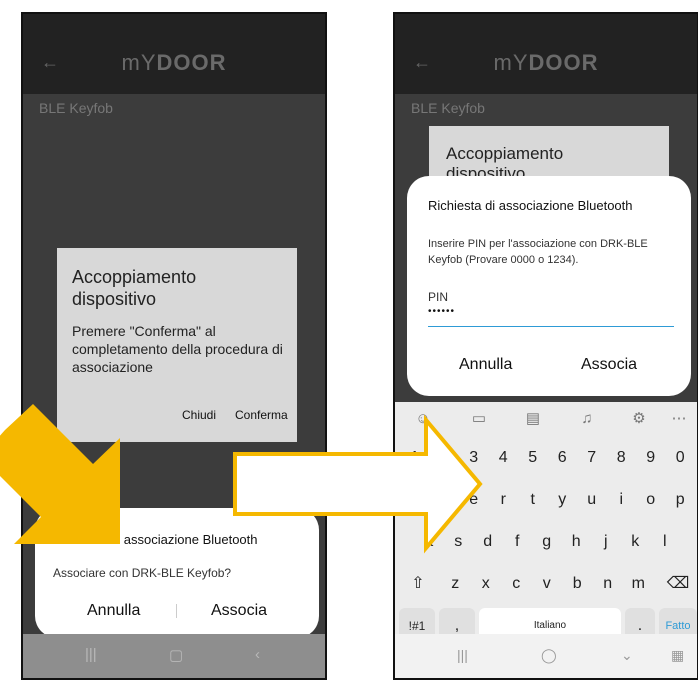 Image resolution: width=698 pixels, height=680 pixels. I want to click on keyboard-switch-icon: ▦, so click(677, 655).